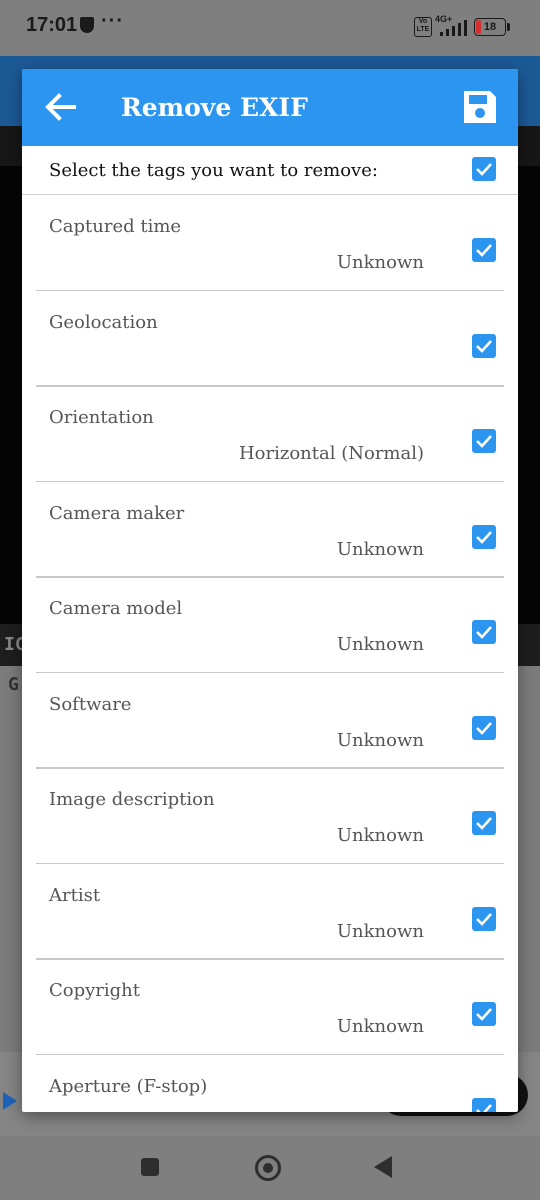  Describe the element at coordinates (10, 1101) in the screenshot. I see `ad-play-icon` at that location.